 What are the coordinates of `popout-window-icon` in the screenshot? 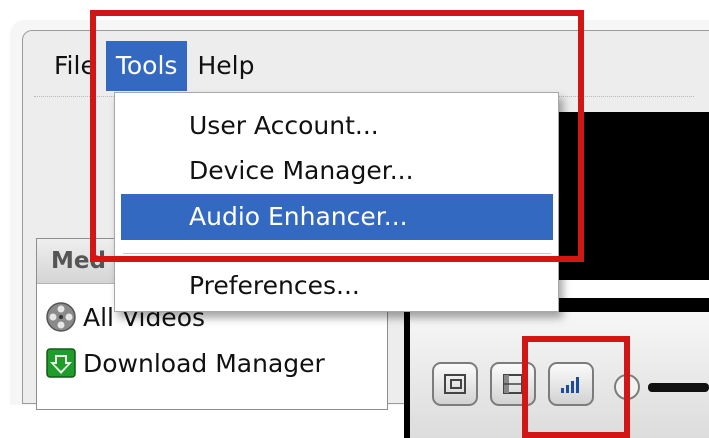 It's located at (455, 384).